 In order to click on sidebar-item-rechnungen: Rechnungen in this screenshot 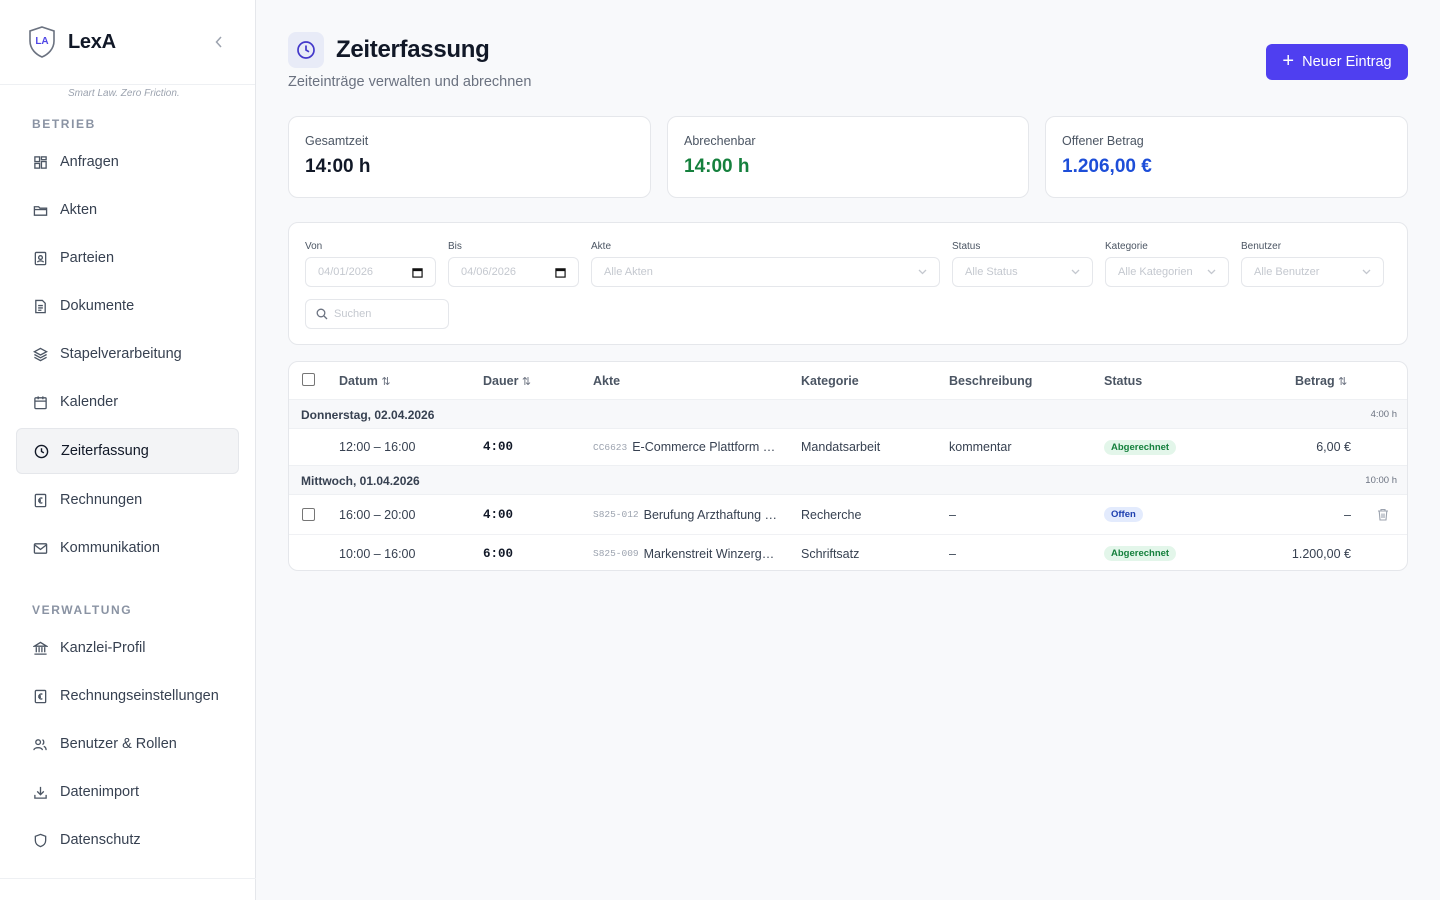, I will do `click(127, 500)`.